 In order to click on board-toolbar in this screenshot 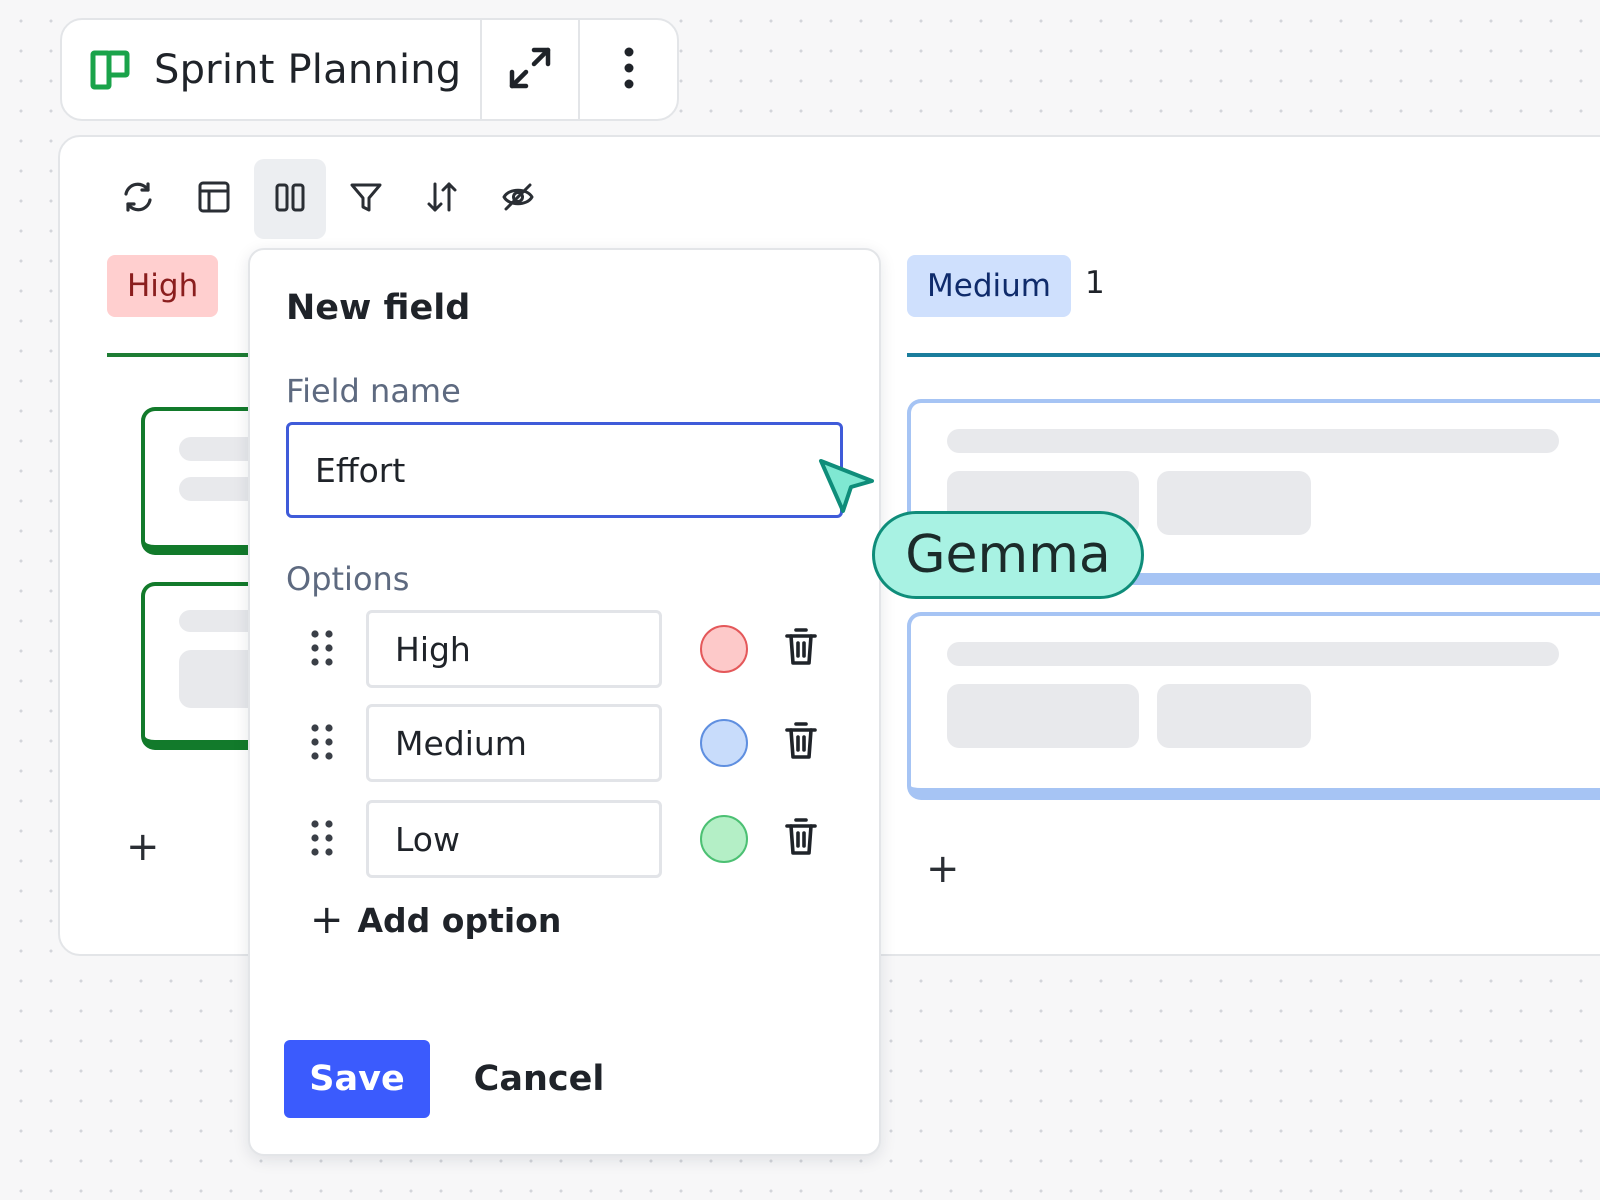, I will do `click(330, 199)`.